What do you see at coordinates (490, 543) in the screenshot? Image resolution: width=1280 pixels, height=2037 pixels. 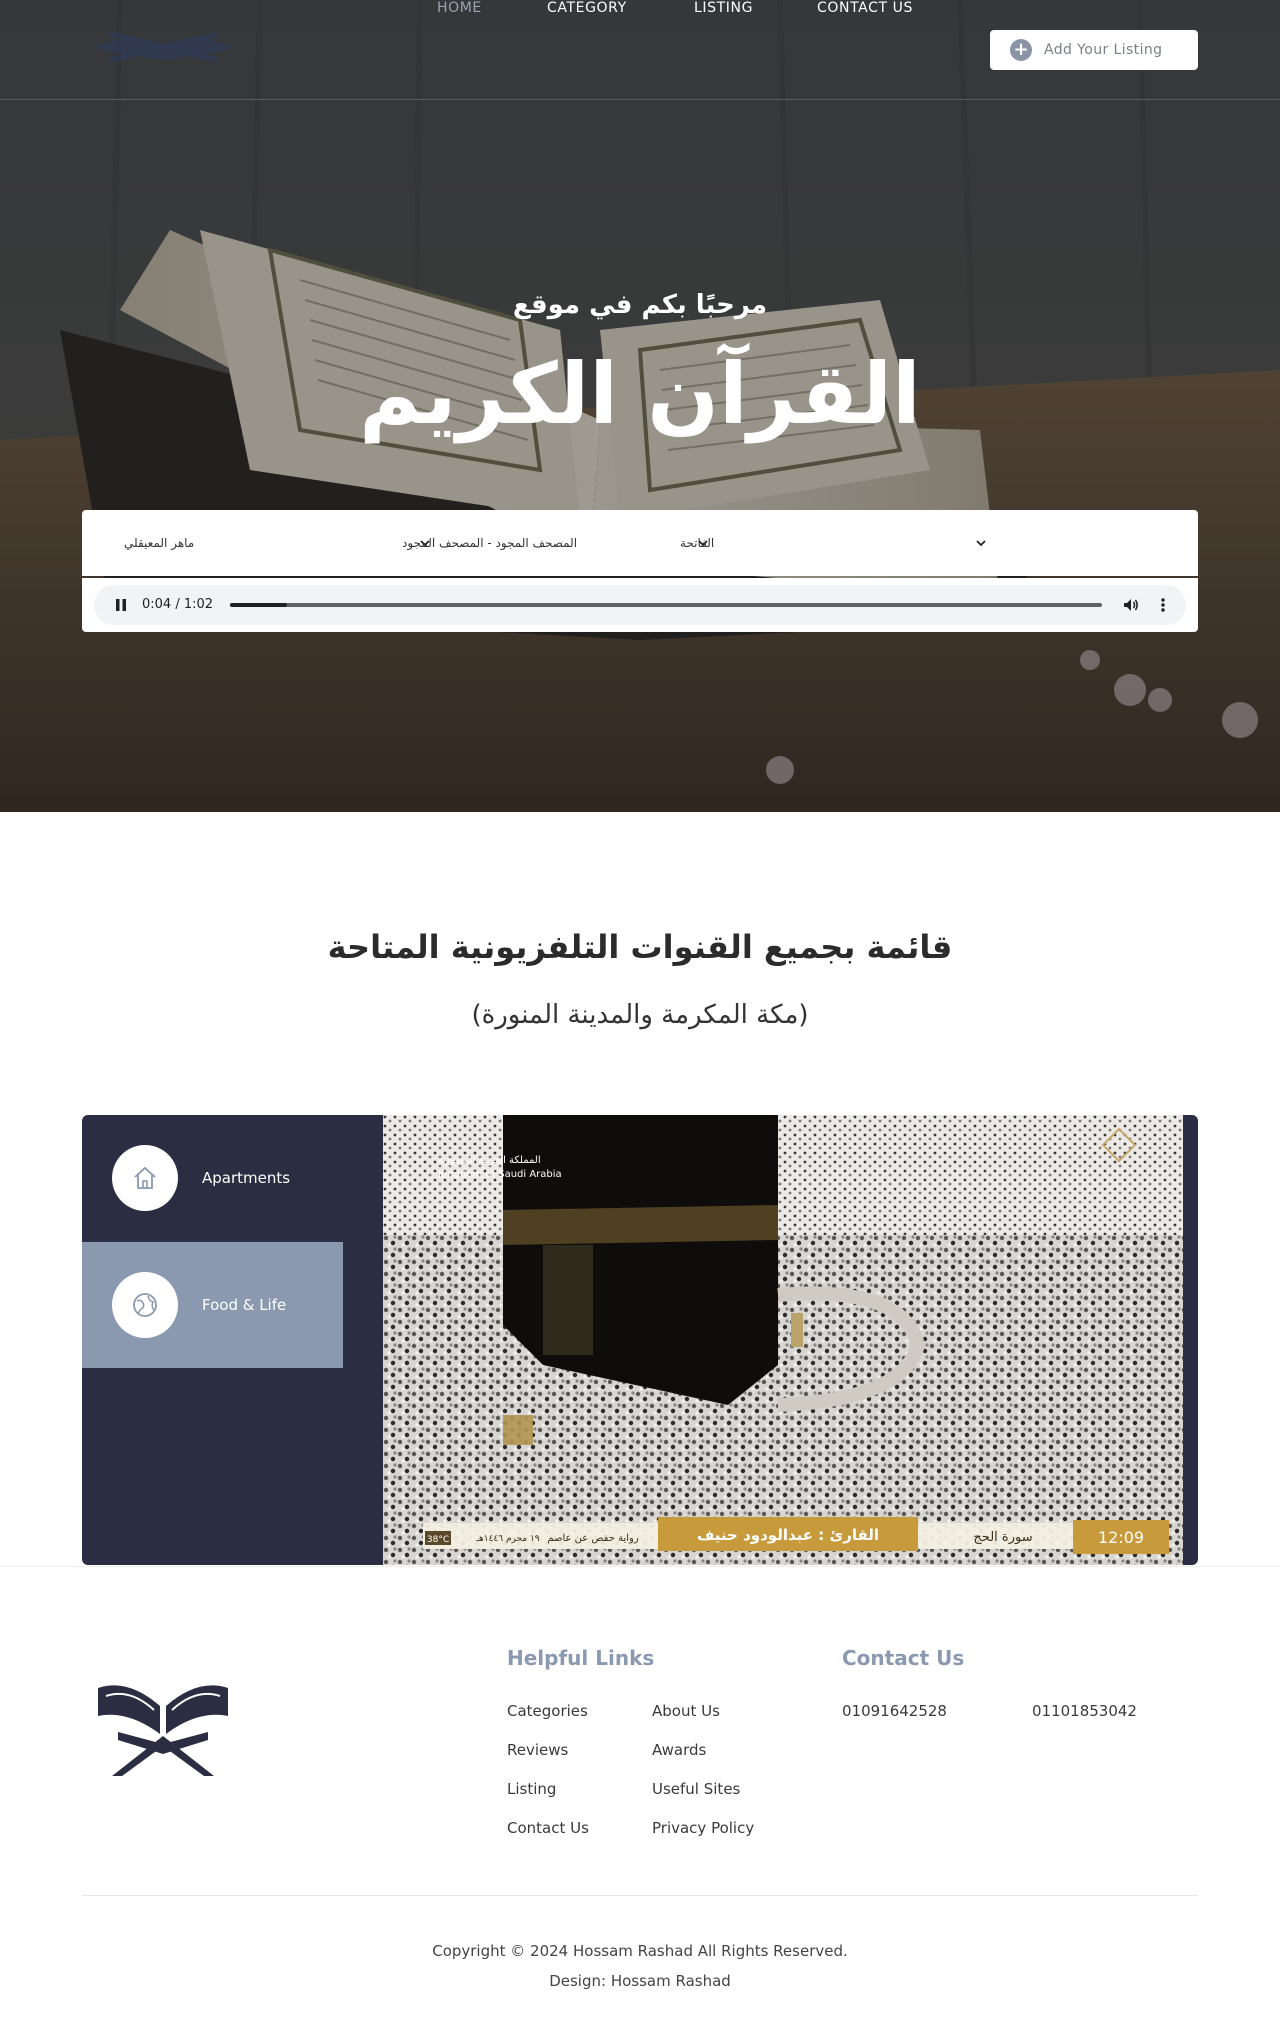 I see `mushaf-select-value: المصحف المجود - المصحف المجود` at bounding box center [490, 543].